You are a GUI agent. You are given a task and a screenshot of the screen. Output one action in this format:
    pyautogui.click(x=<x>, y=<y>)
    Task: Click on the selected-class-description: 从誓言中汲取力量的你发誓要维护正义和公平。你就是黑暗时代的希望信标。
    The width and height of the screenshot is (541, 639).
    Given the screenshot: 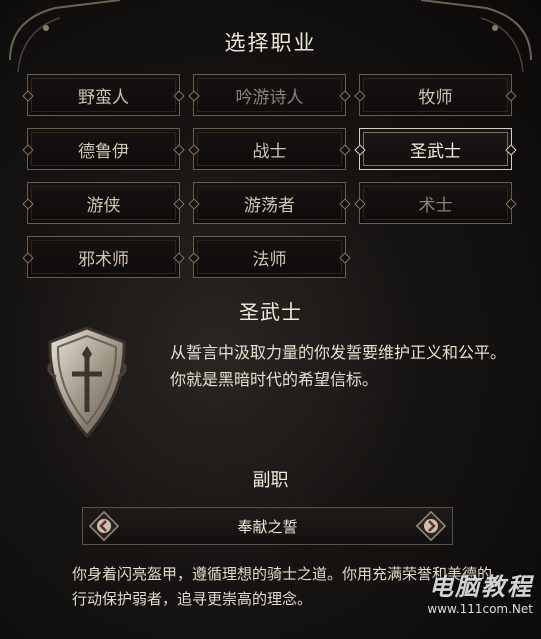 What is the action you would take?
    pyautogui.click(x=338, y=366)
    